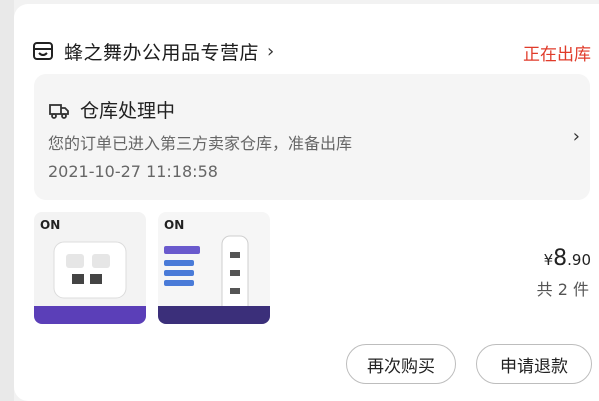 The width and height of the screenshot is (599, 401). What do you see at coordinates (312, 51) in the screenshot?
I see `shop-header: 蜂之舞办公用品专营店 ›` at bounding box center [312, 51].